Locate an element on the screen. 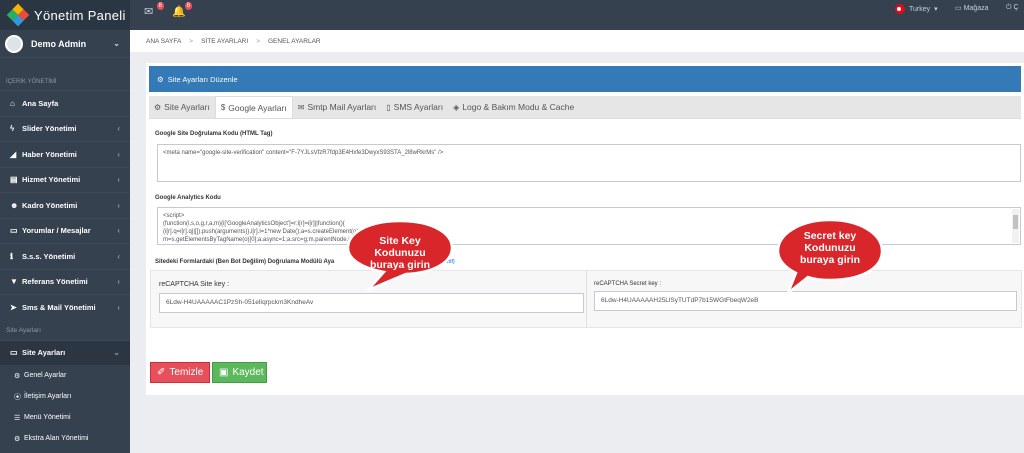 The image size is (1024, 453). sidebar-subitem-label: Genel Ayarlar is located at coordinates (45, 375).